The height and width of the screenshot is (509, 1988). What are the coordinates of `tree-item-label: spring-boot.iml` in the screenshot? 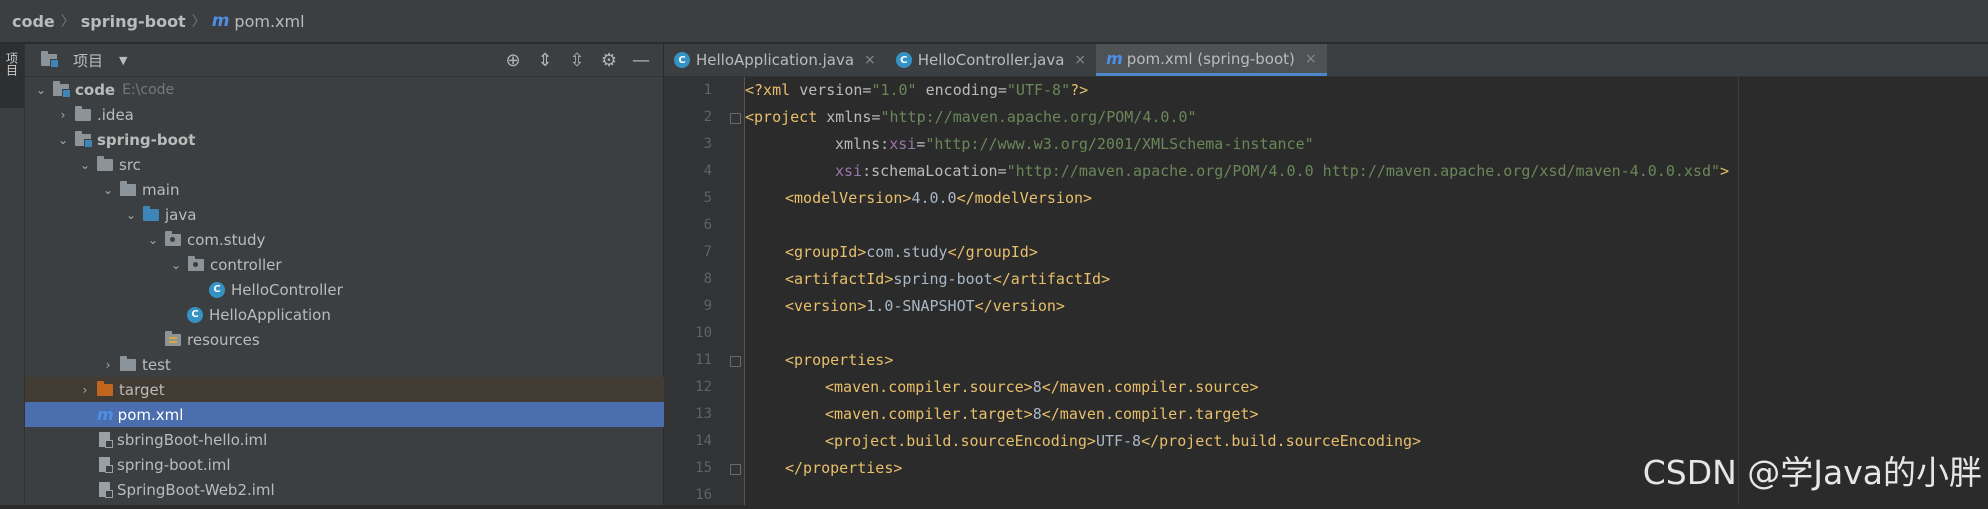 It's located at (174, 464).